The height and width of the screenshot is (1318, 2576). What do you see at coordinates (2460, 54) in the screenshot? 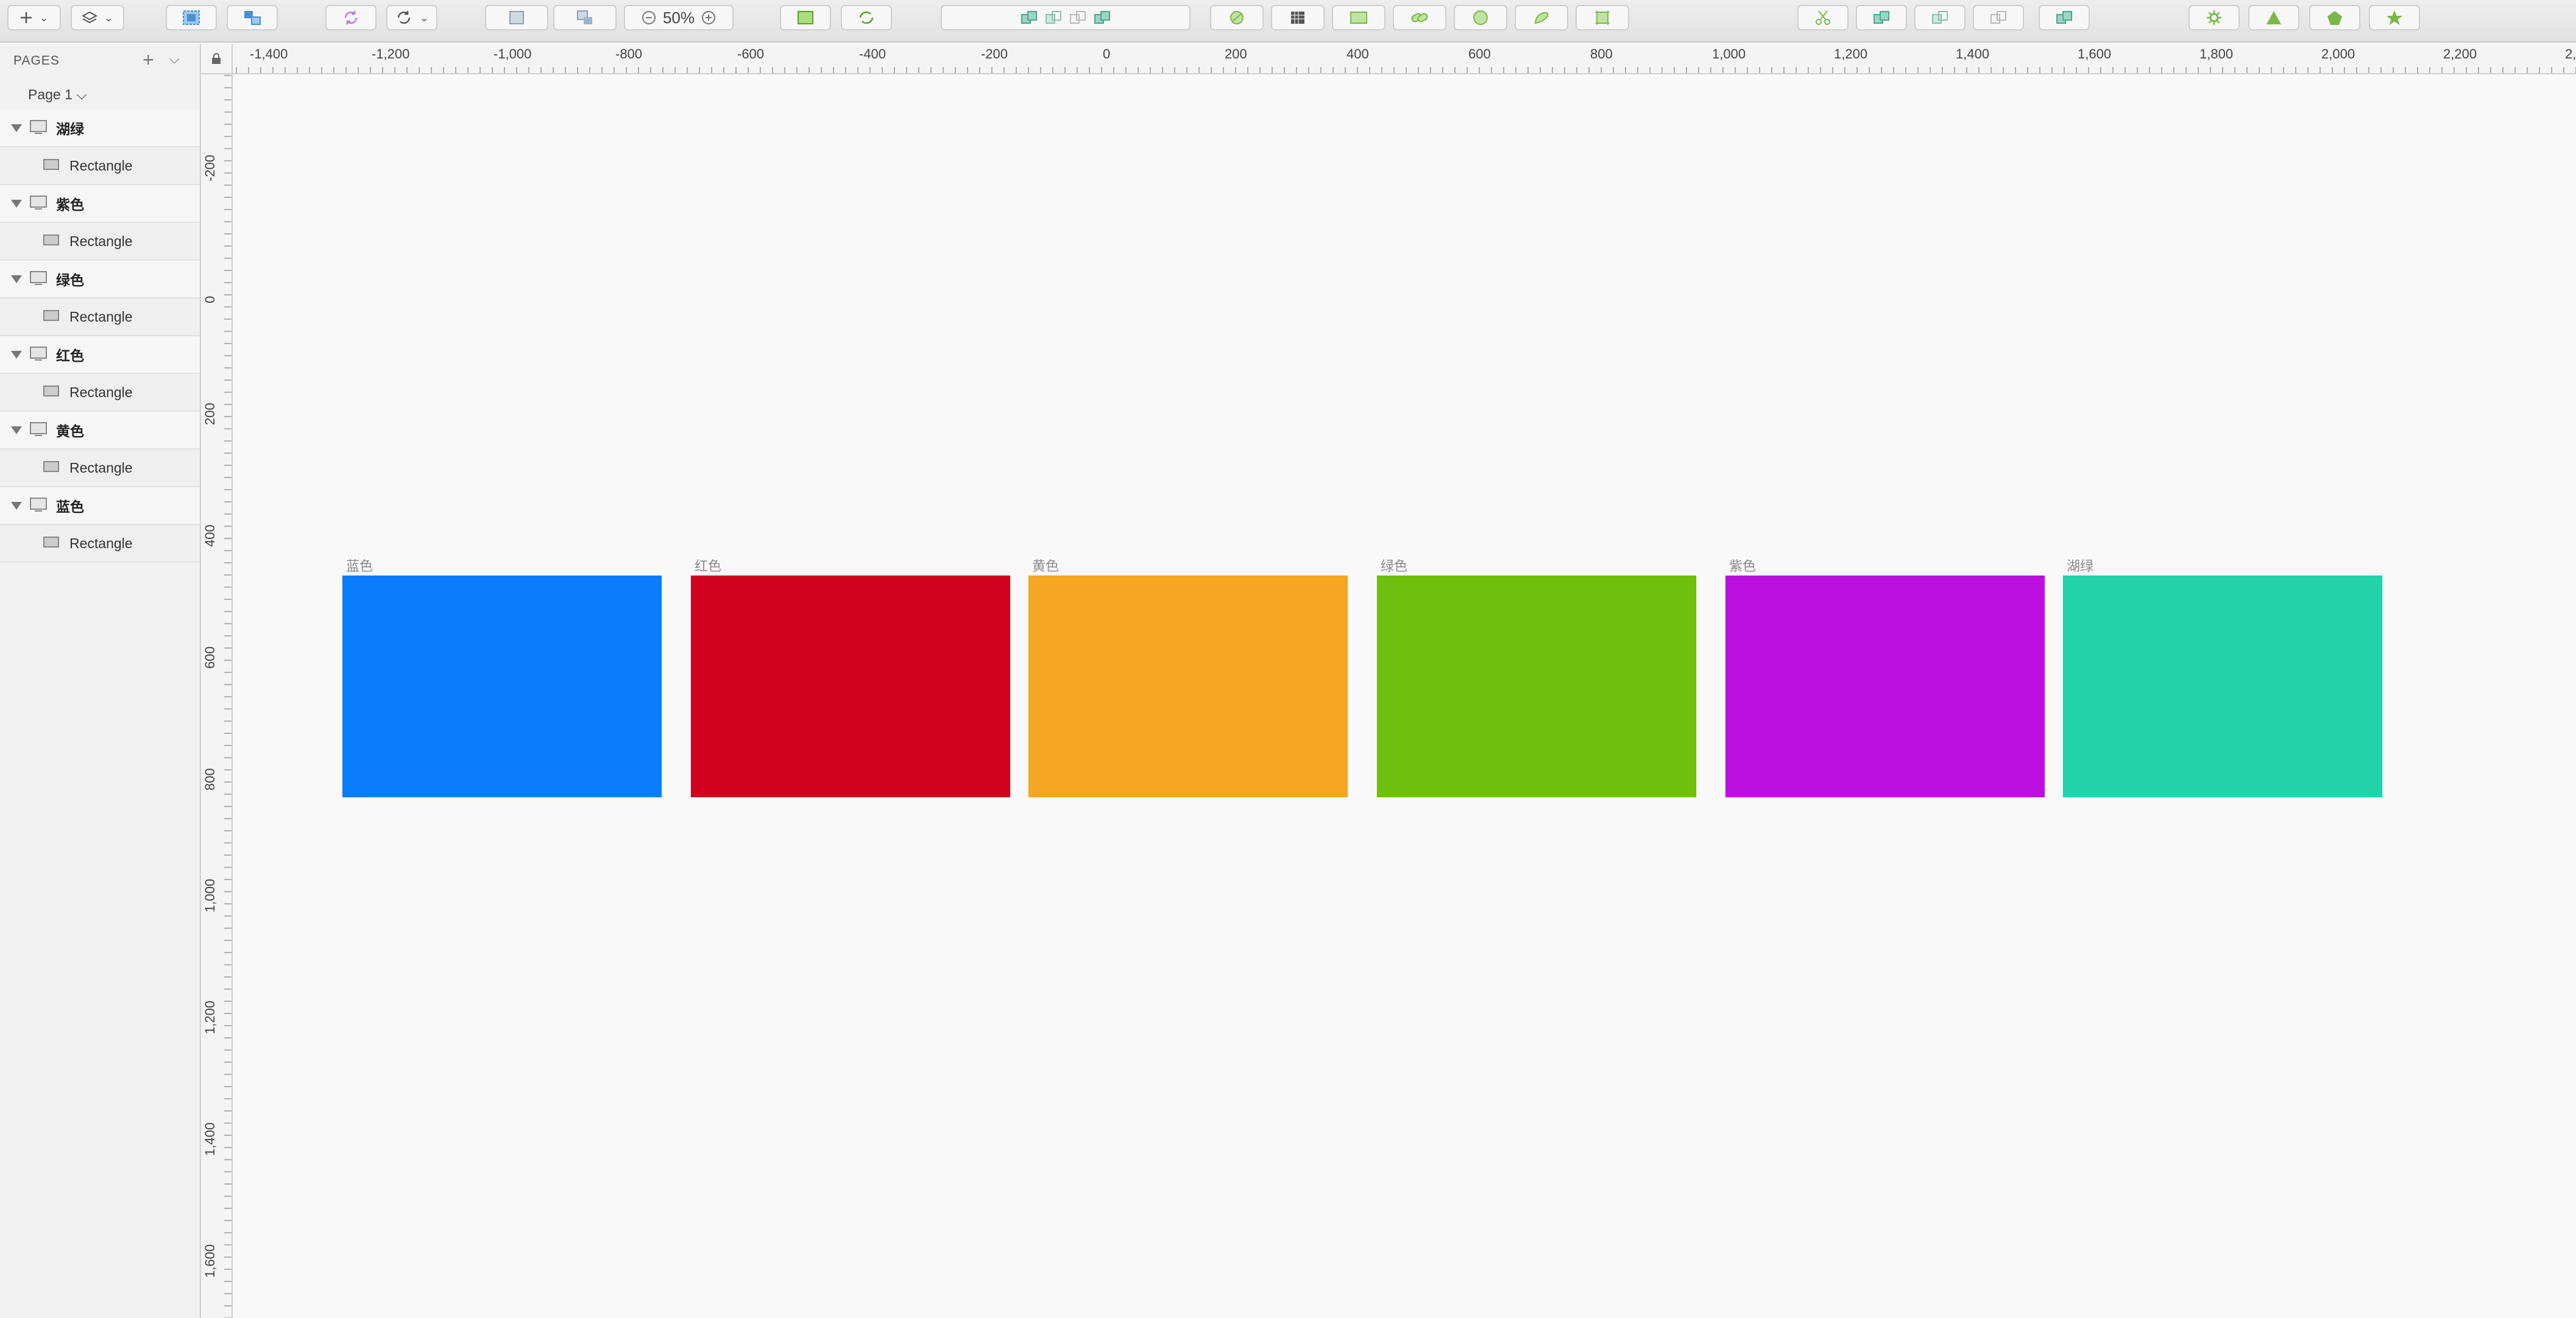
I see `ruler-label: 2,200` at bounding box center [2460, 54].